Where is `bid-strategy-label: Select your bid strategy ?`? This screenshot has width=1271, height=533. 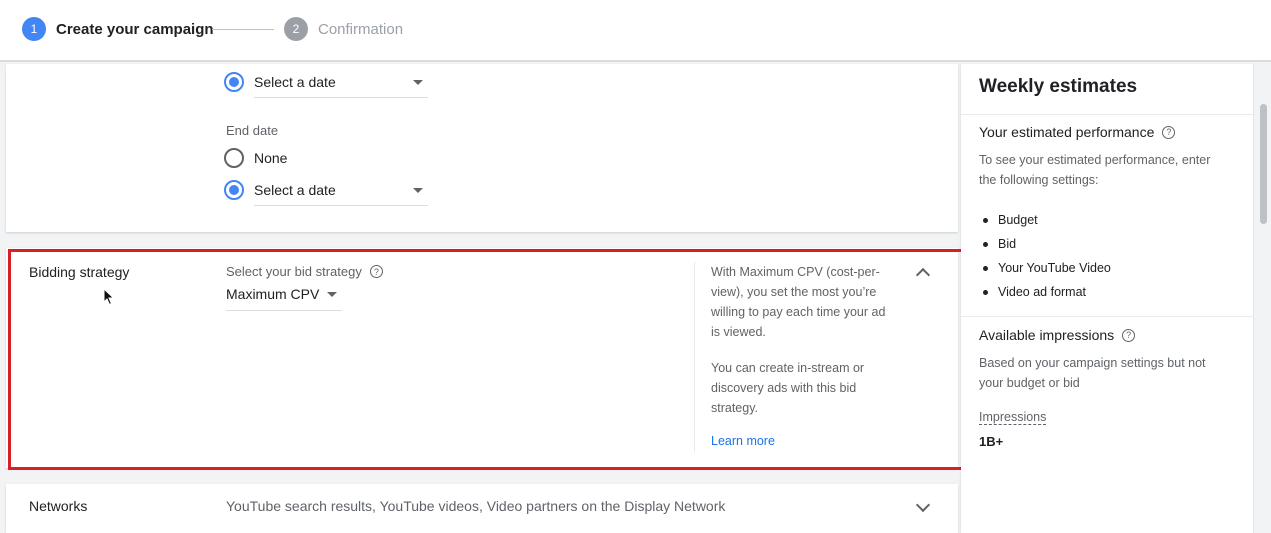 bid-strategy-label: Select your bid strategy ? is located at coordinates (304, 271).